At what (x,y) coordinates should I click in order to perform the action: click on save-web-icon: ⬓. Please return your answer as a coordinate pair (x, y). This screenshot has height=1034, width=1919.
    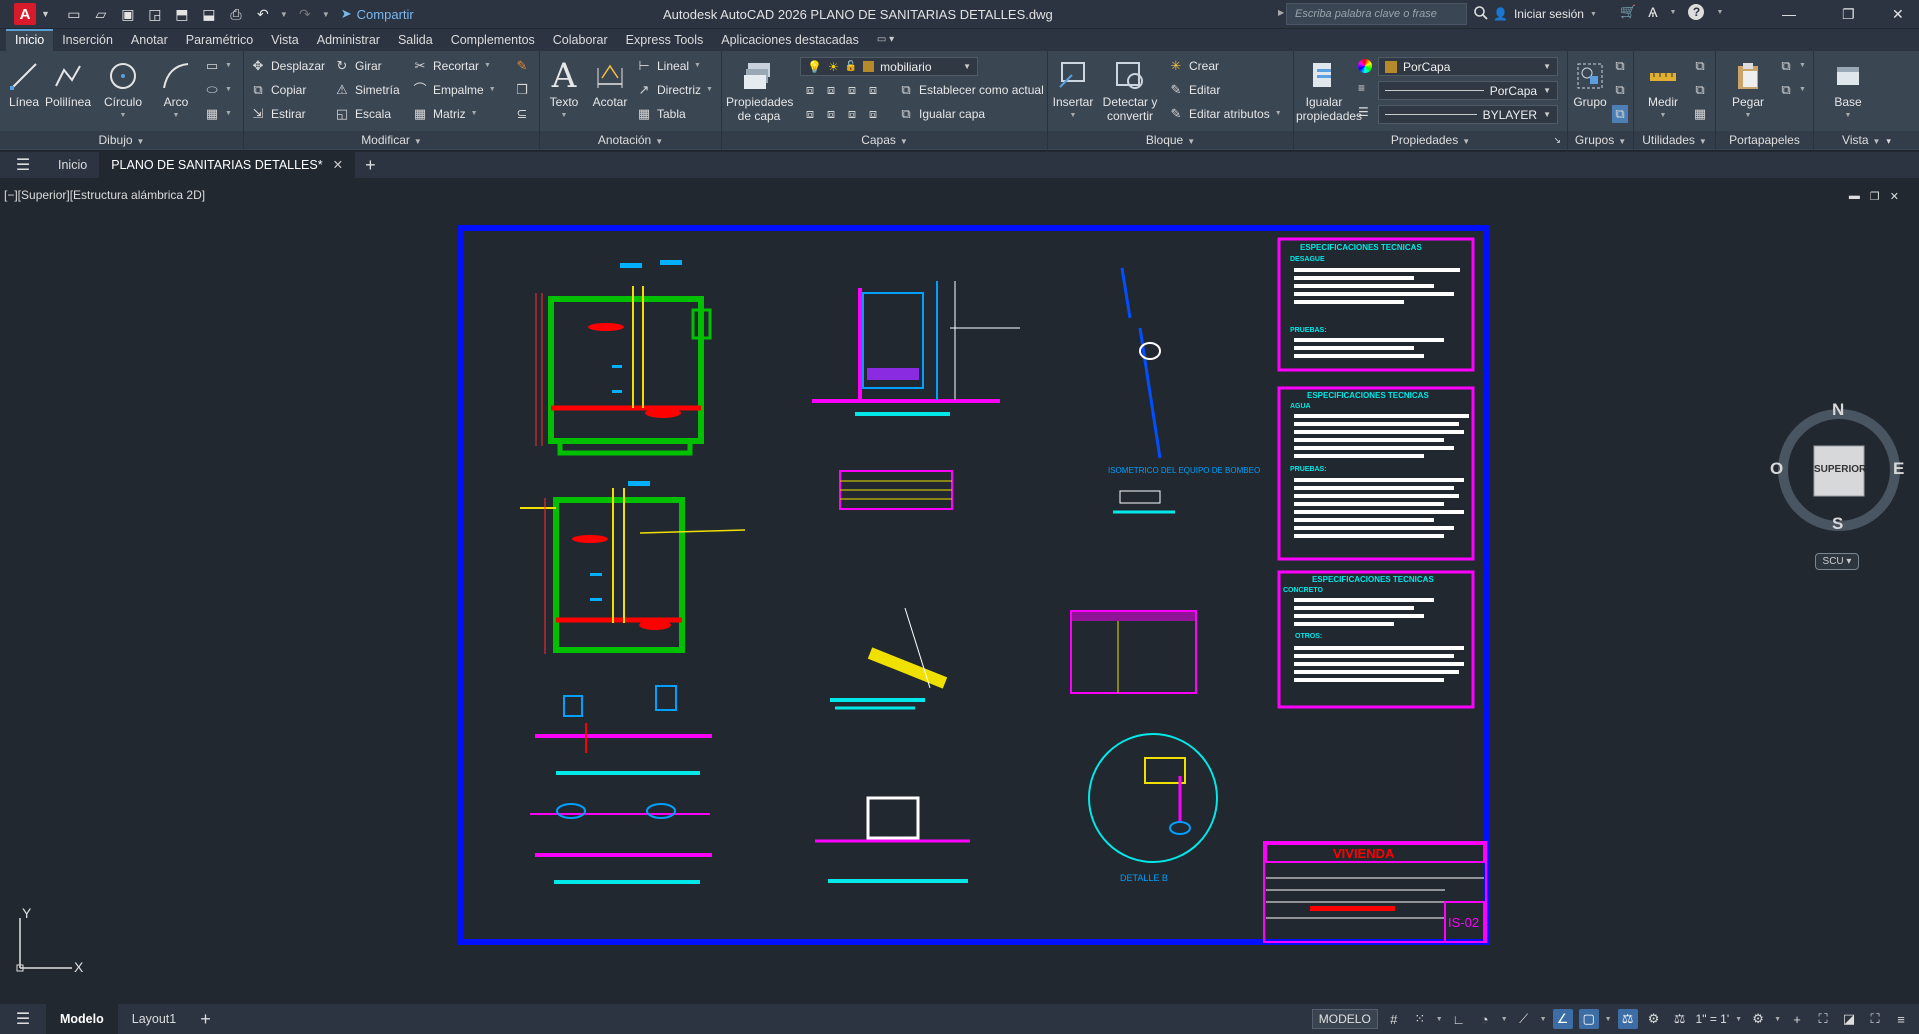
    Looking at the image, I should click on (209, 14).